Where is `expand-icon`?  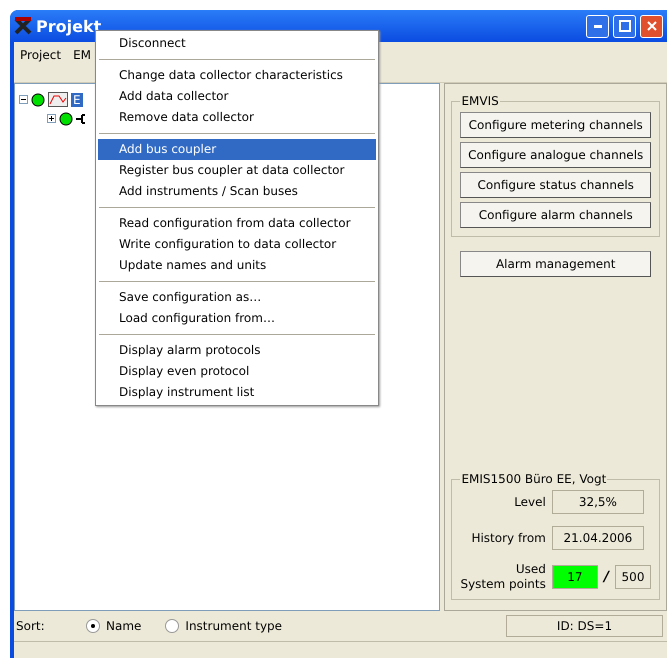
expand-icon is located at coordinates (51, 118).